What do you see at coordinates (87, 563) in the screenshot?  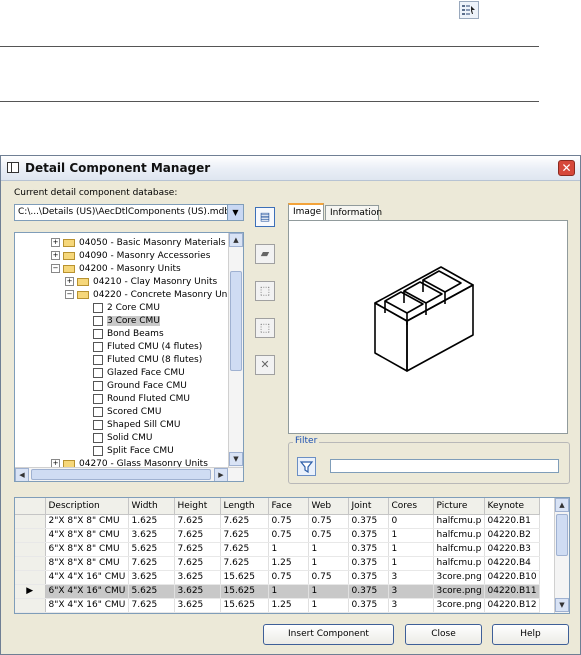 I see `table-cell: 8"X 8"X 8" CMU` at bounding box center [87, 563].